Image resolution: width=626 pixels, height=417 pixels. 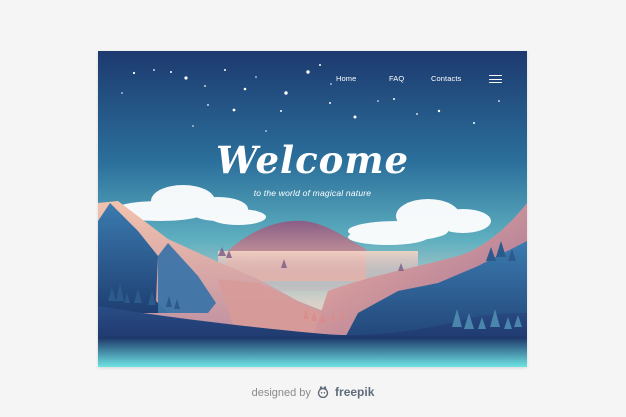 I want to click on top-navigation: Home FAQ Contacts, so click(x=312, y=81).